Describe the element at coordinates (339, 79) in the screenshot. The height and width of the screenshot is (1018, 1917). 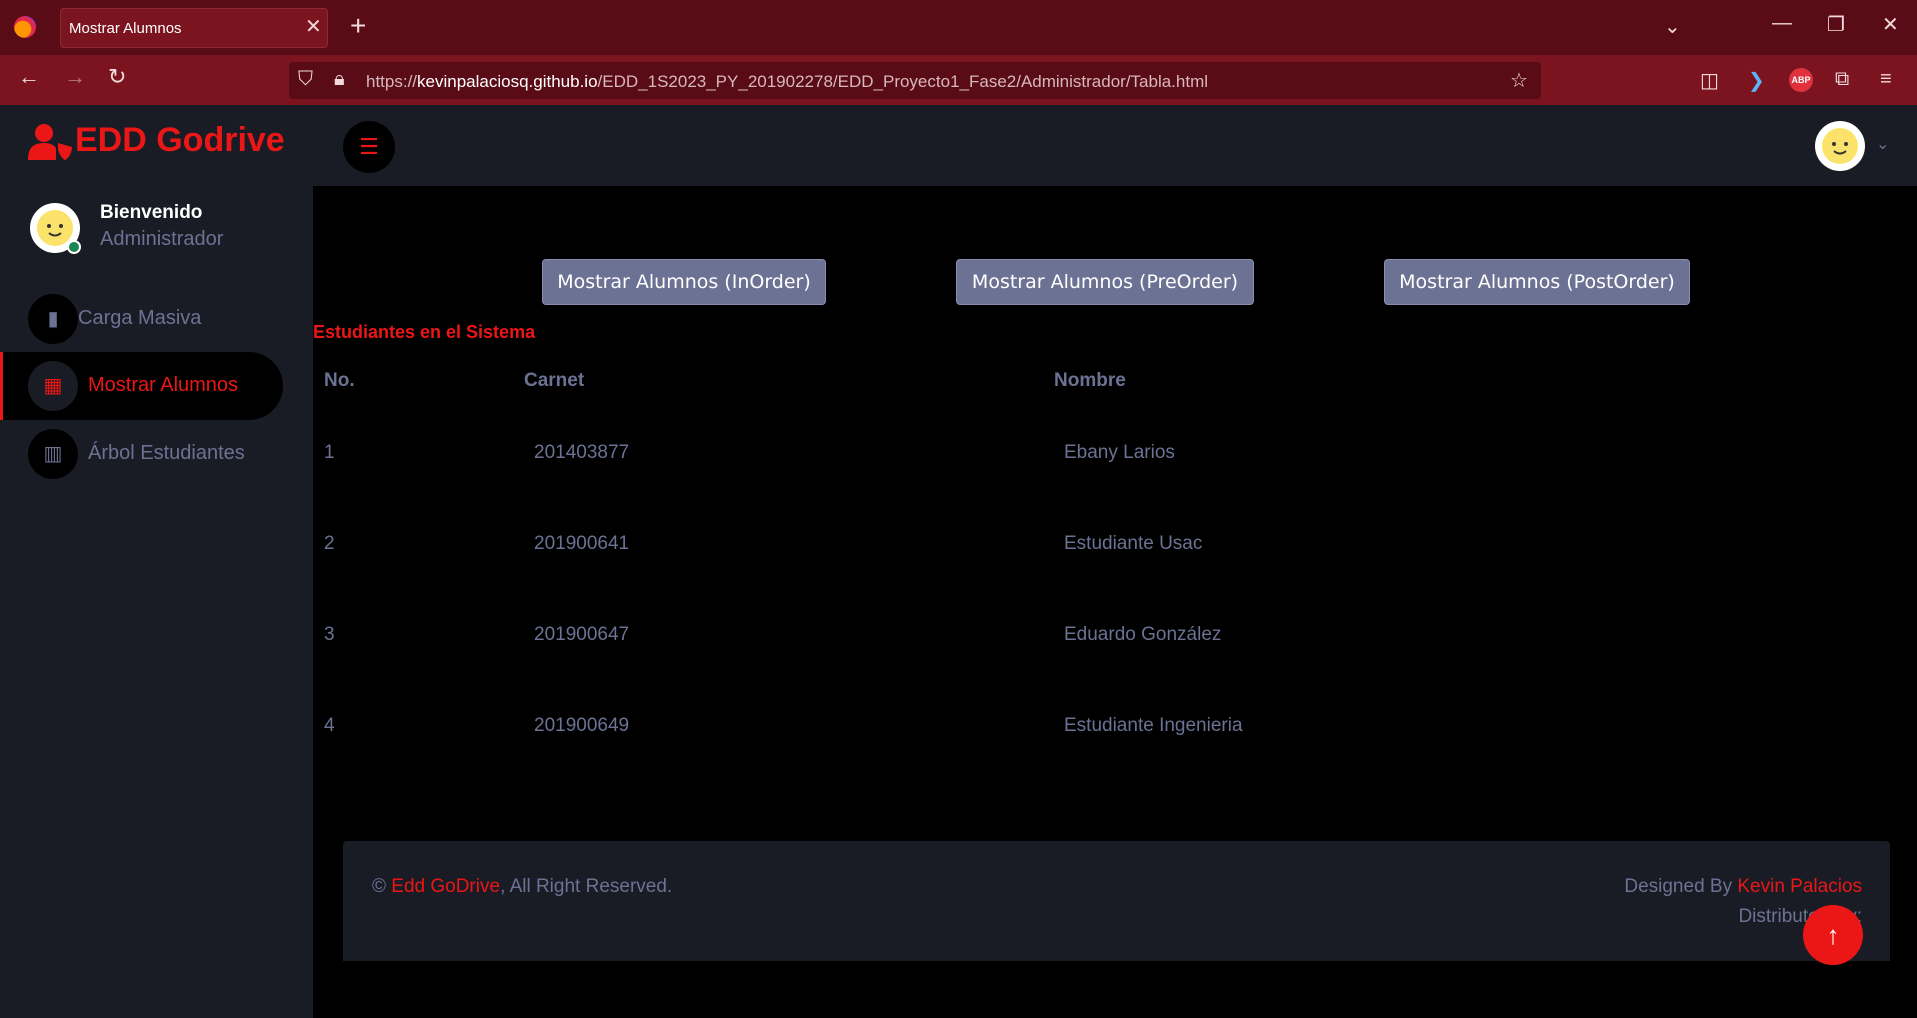
I see `lock-icon: 🔒︎` at that location.